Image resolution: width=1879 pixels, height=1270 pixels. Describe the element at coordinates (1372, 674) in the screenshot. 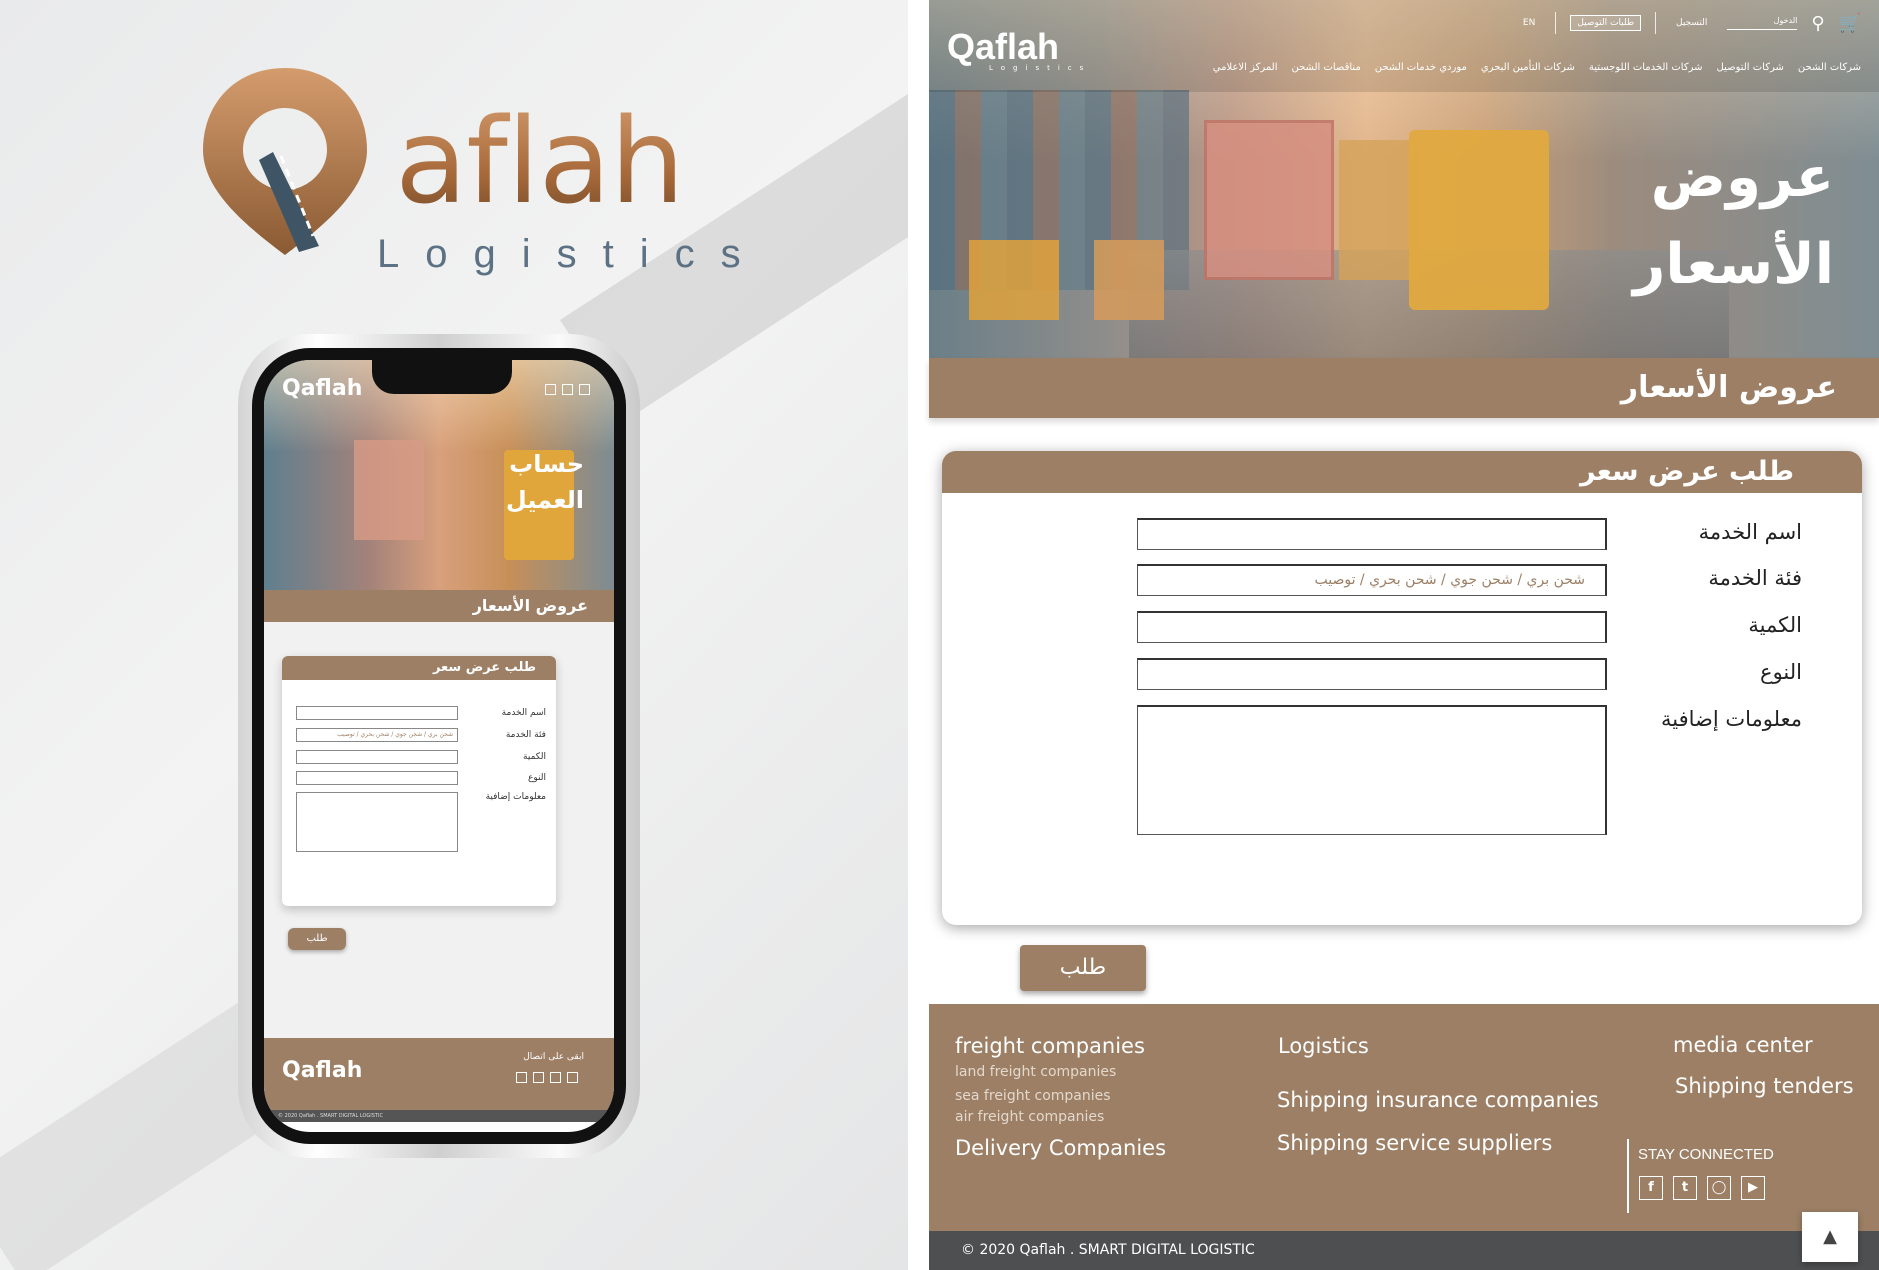

I see `type-input` at that location.